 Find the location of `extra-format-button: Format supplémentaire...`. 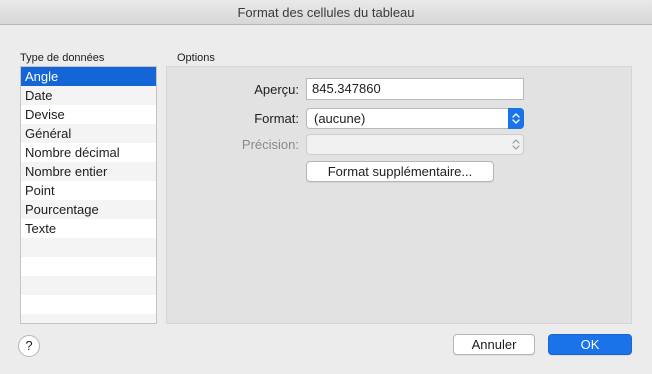

extra-format-button: Format supplémentaire... is located at coordinates (400, 171).